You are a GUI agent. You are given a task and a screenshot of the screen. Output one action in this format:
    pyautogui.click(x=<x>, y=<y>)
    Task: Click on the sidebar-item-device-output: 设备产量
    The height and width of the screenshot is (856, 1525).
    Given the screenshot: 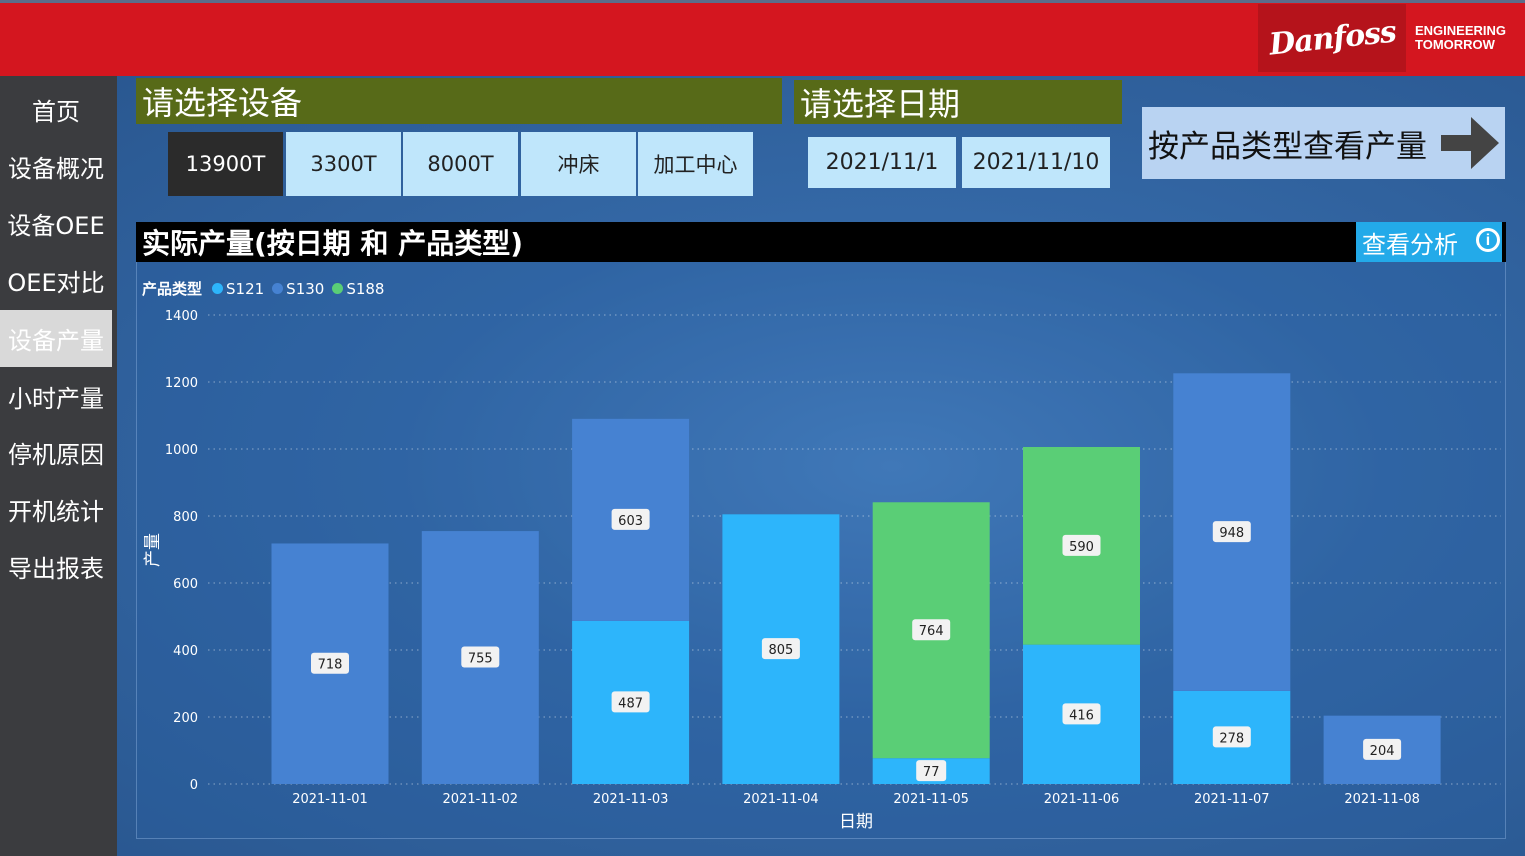 What is the action you would take?
    pyautogui.click(x=56, y=338)
    